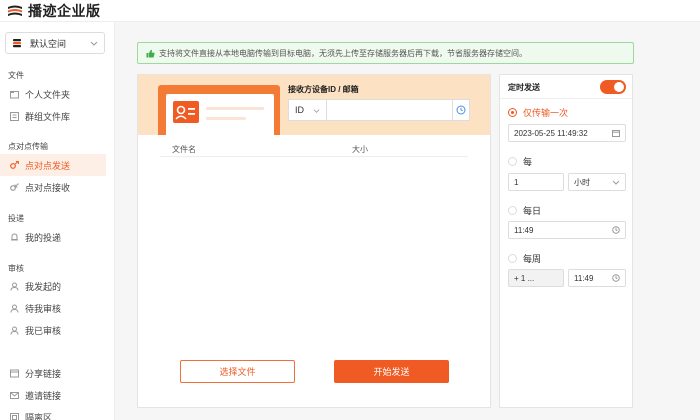  What do you see at coordinates (43, 373) in the screenshot?
I see `sidebar-item-label: 分享链接` at bounding box center [43, 373].